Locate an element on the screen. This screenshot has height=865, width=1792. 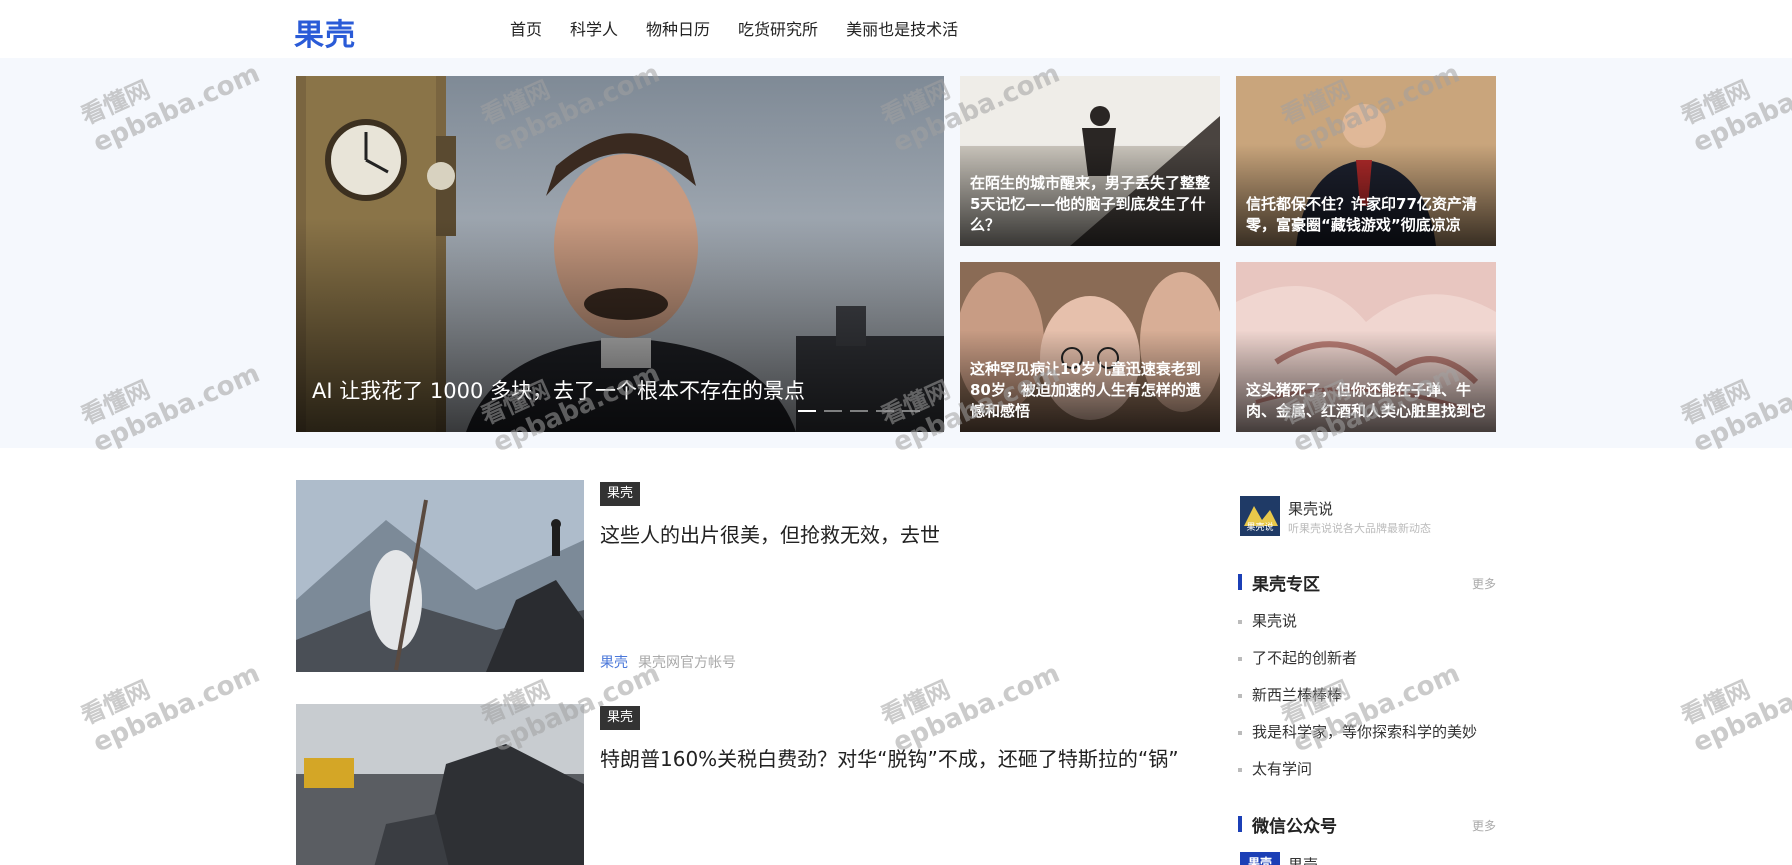
featured-side-card: 这头猪死了，但你还能在子弹、牛肉、金属、红酒和人类心脏里找到它 is located at coordinates (1366, 347).